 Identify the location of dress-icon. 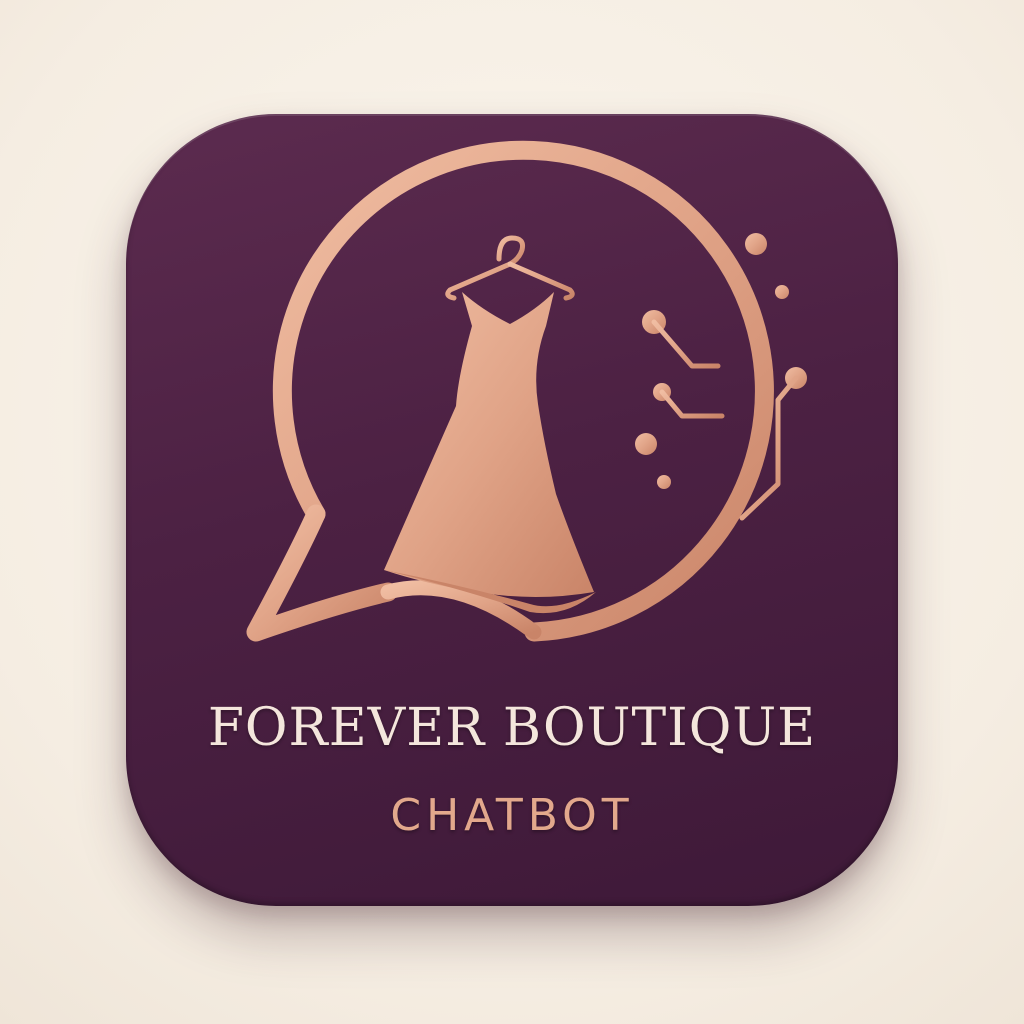
(490, 453).